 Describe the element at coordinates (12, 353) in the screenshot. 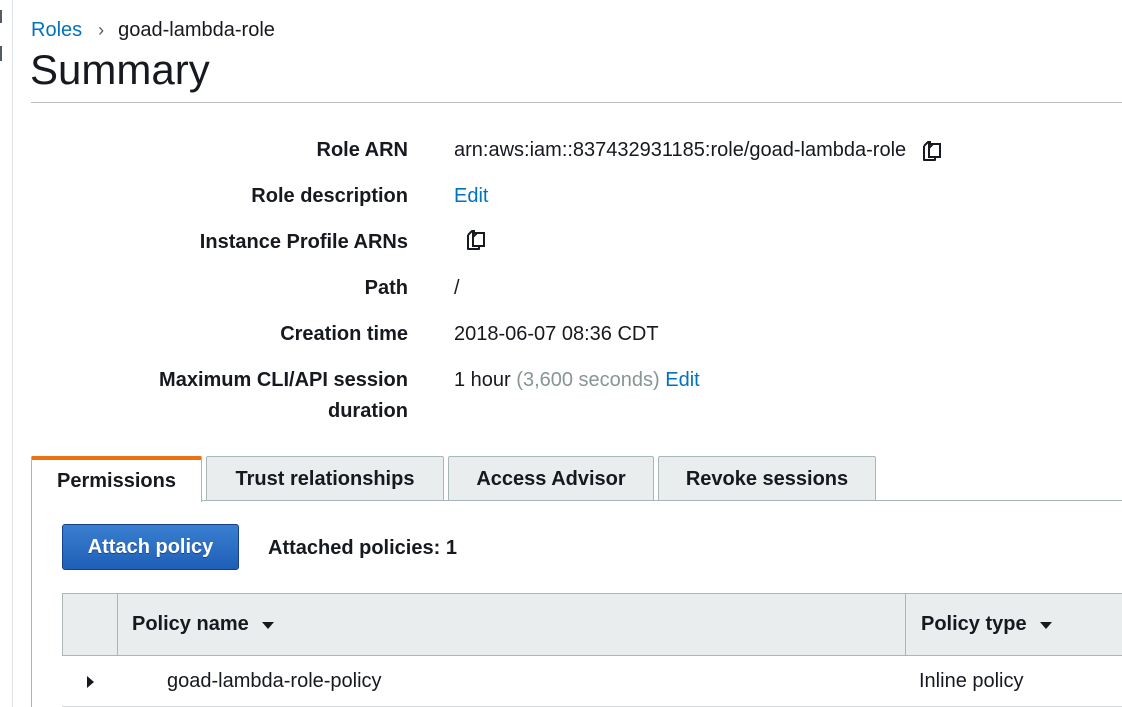

I see `left-panel-divider` at that location.